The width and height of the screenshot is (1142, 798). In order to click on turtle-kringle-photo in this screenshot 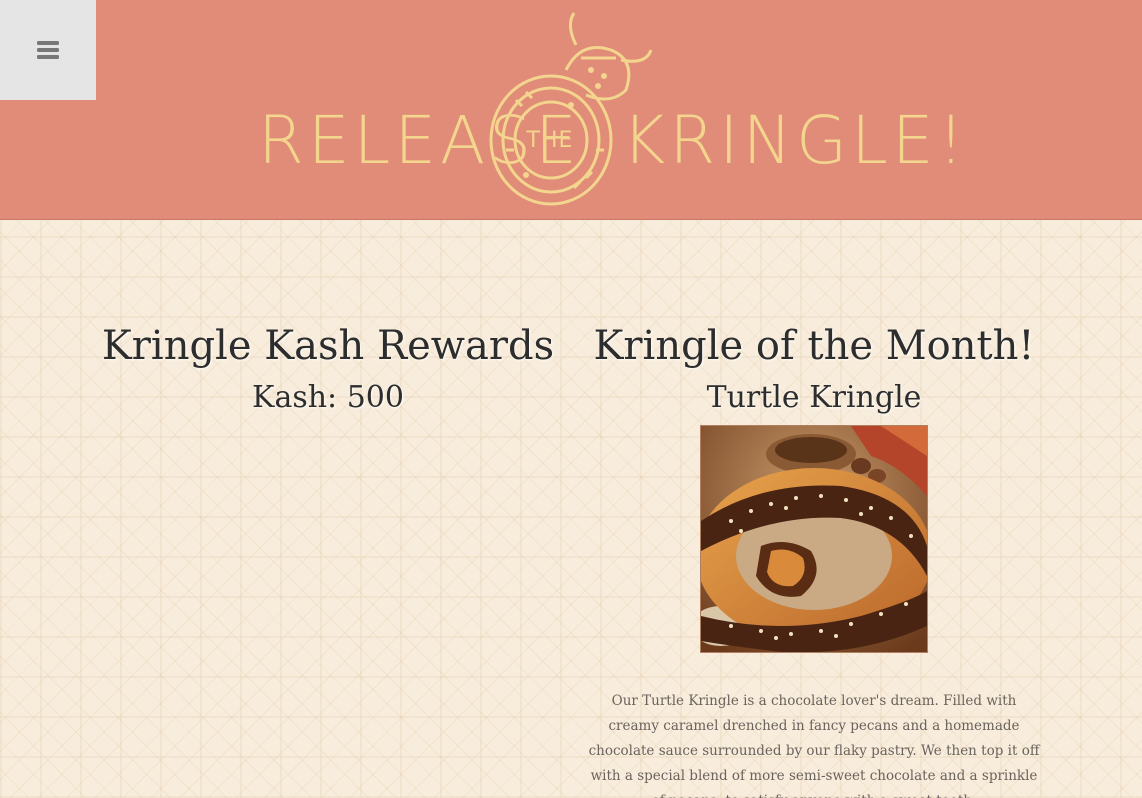, I will do `click(814, 539)`.